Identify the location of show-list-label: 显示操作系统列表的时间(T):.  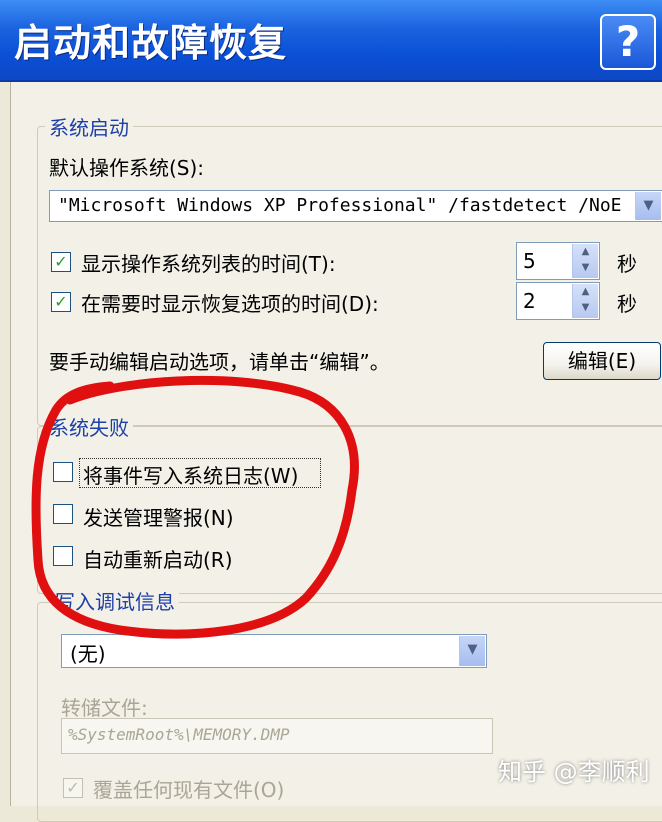
(208, 264).